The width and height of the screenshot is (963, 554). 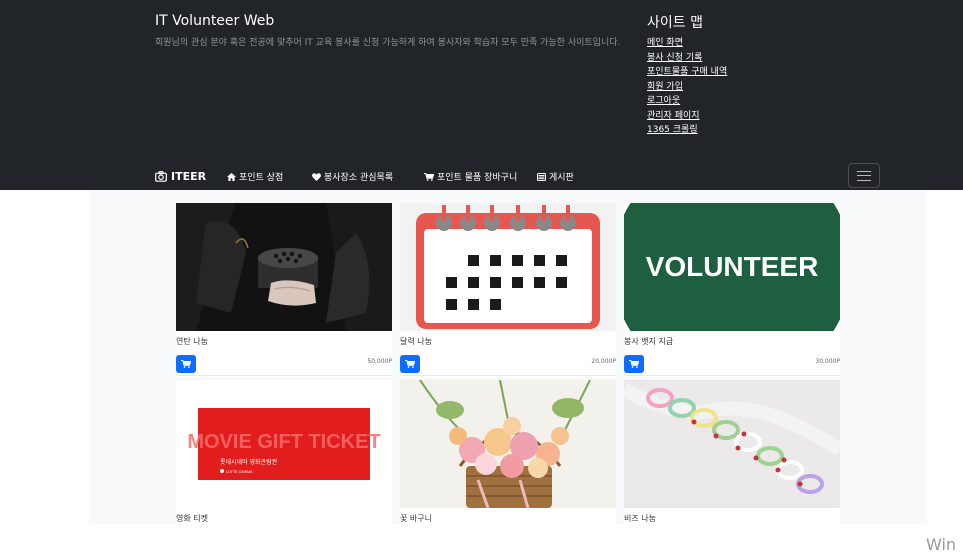 What do you see at coordinates (673, 116) in the screenshot?
I see `sitemap-link-admin: 관리자 페이지` at bounding box center [673, 116].